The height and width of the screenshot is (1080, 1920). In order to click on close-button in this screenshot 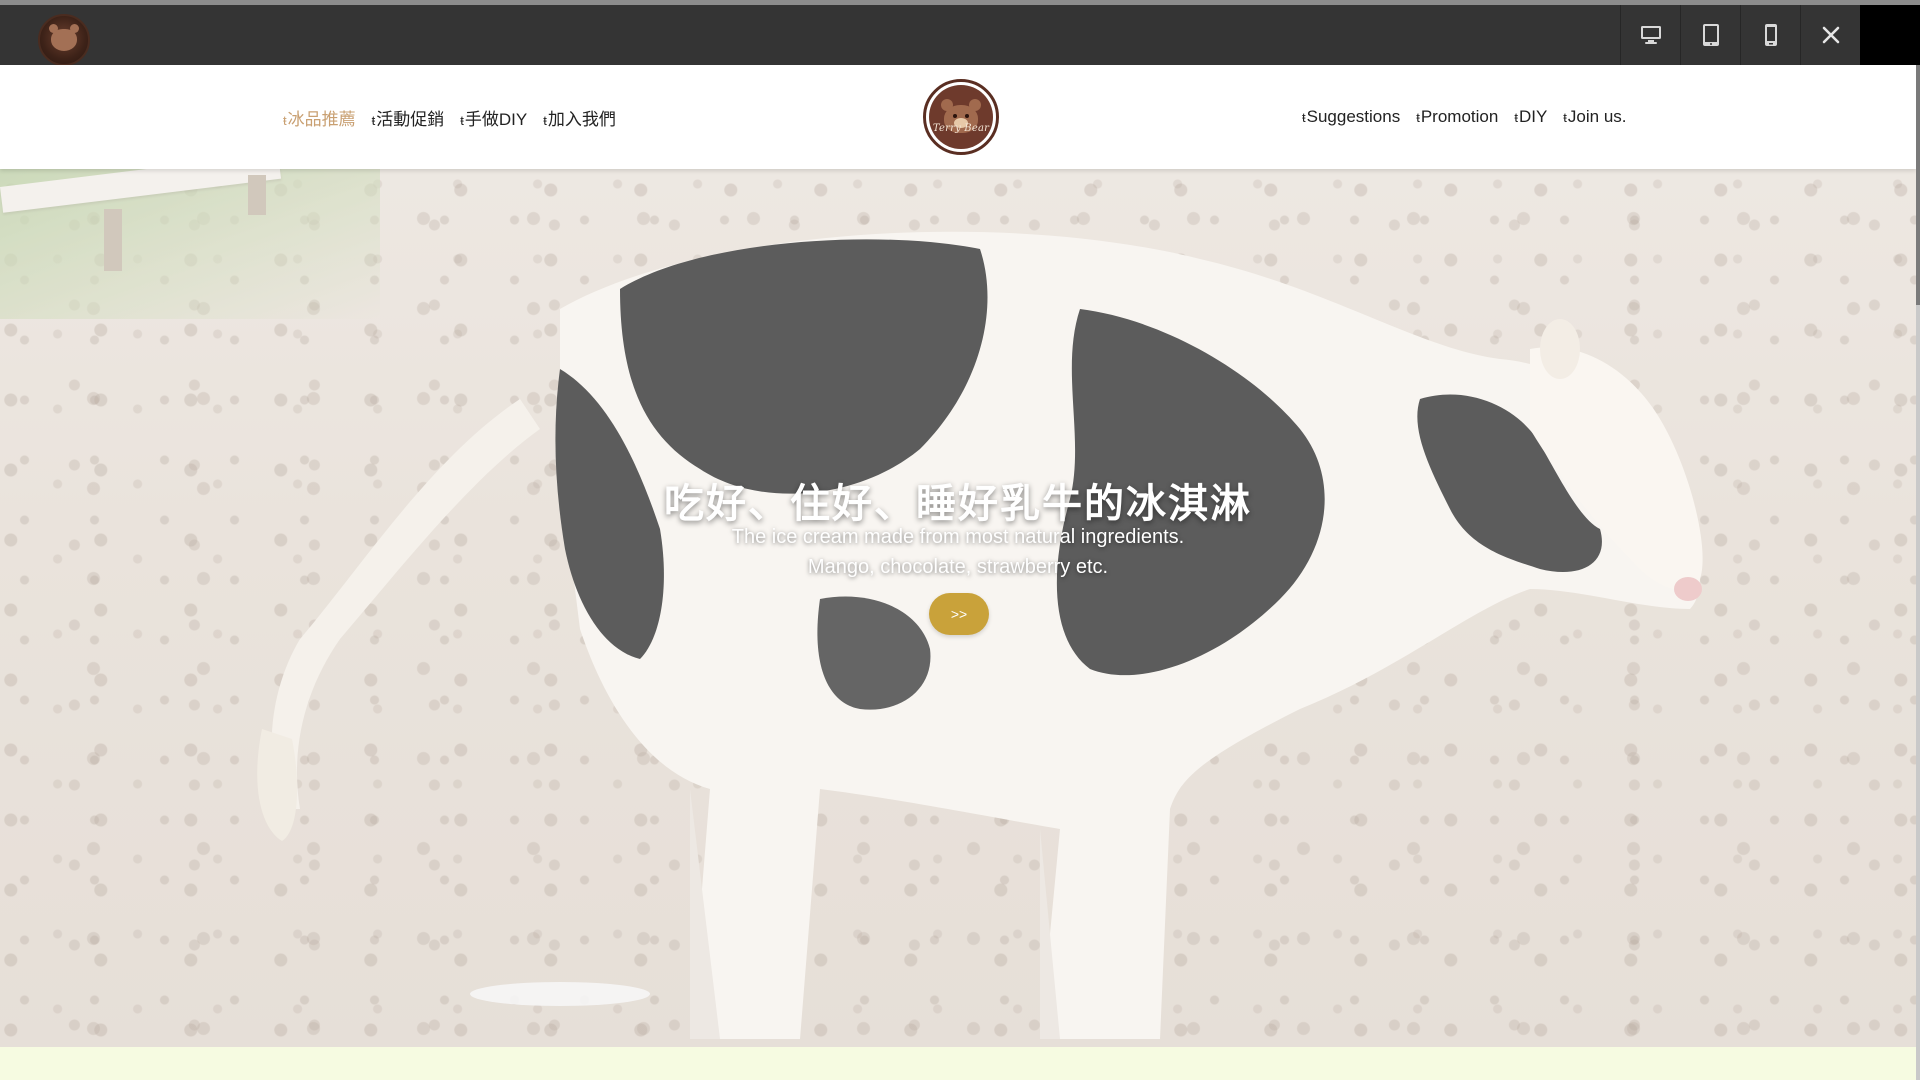, I will do `click(1830, 35)`.